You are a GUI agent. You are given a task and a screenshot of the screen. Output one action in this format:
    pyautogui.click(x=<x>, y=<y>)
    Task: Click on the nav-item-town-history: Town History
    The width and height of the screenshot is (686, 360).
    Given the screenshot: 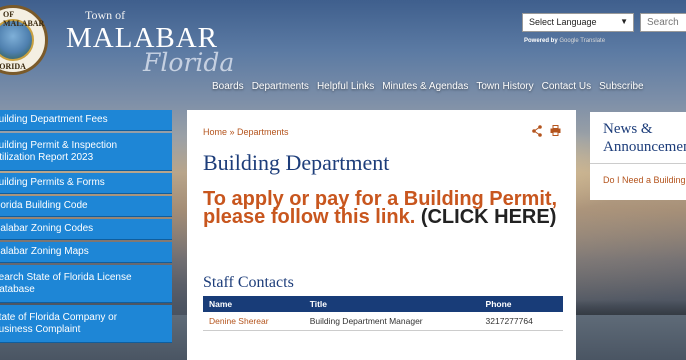 What is the action you would take?
    pyautogui.click(x=504, y=86)
    